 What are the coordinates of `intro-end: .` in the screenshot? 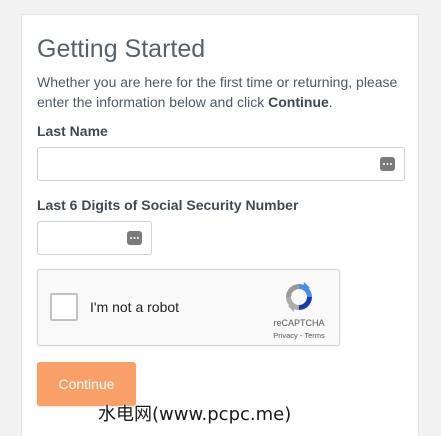 It's located at (330, 102).